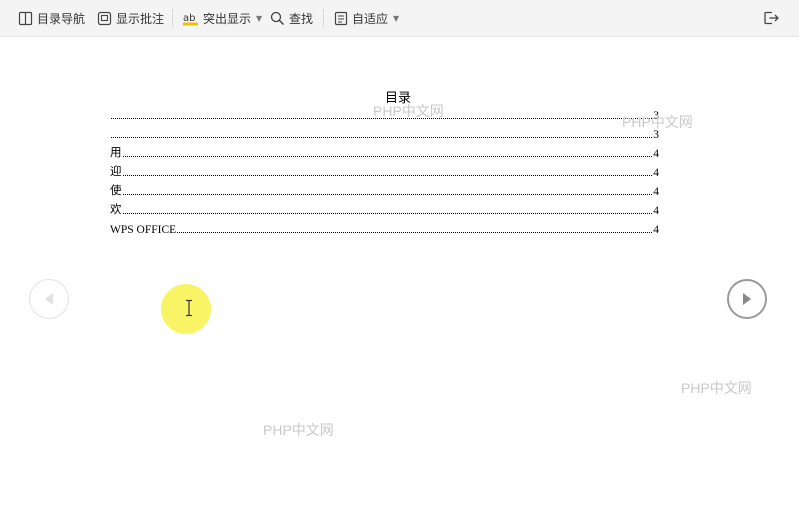 This screenshot has width=799, height=528. Describe the element at coordinates (143, 230) in the screenshot. I see `toc-entry-text: WPS OFFICE` at that location.